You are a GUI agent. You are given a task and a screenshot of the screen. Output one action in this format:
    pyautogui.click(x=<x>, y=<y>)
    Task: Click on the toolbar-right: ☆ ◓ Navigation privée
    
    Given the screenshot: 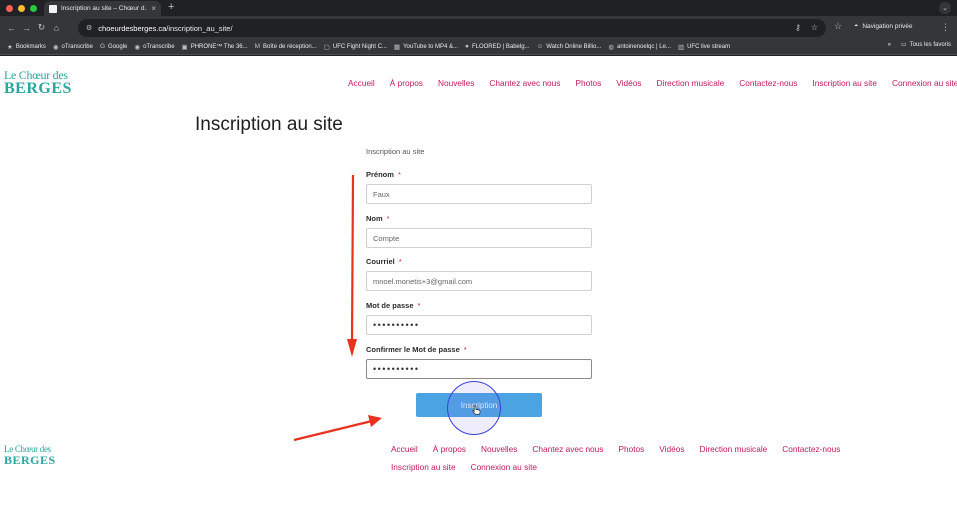 What is the action you would take?
    pyautogui.click(x=875, y=26)
    